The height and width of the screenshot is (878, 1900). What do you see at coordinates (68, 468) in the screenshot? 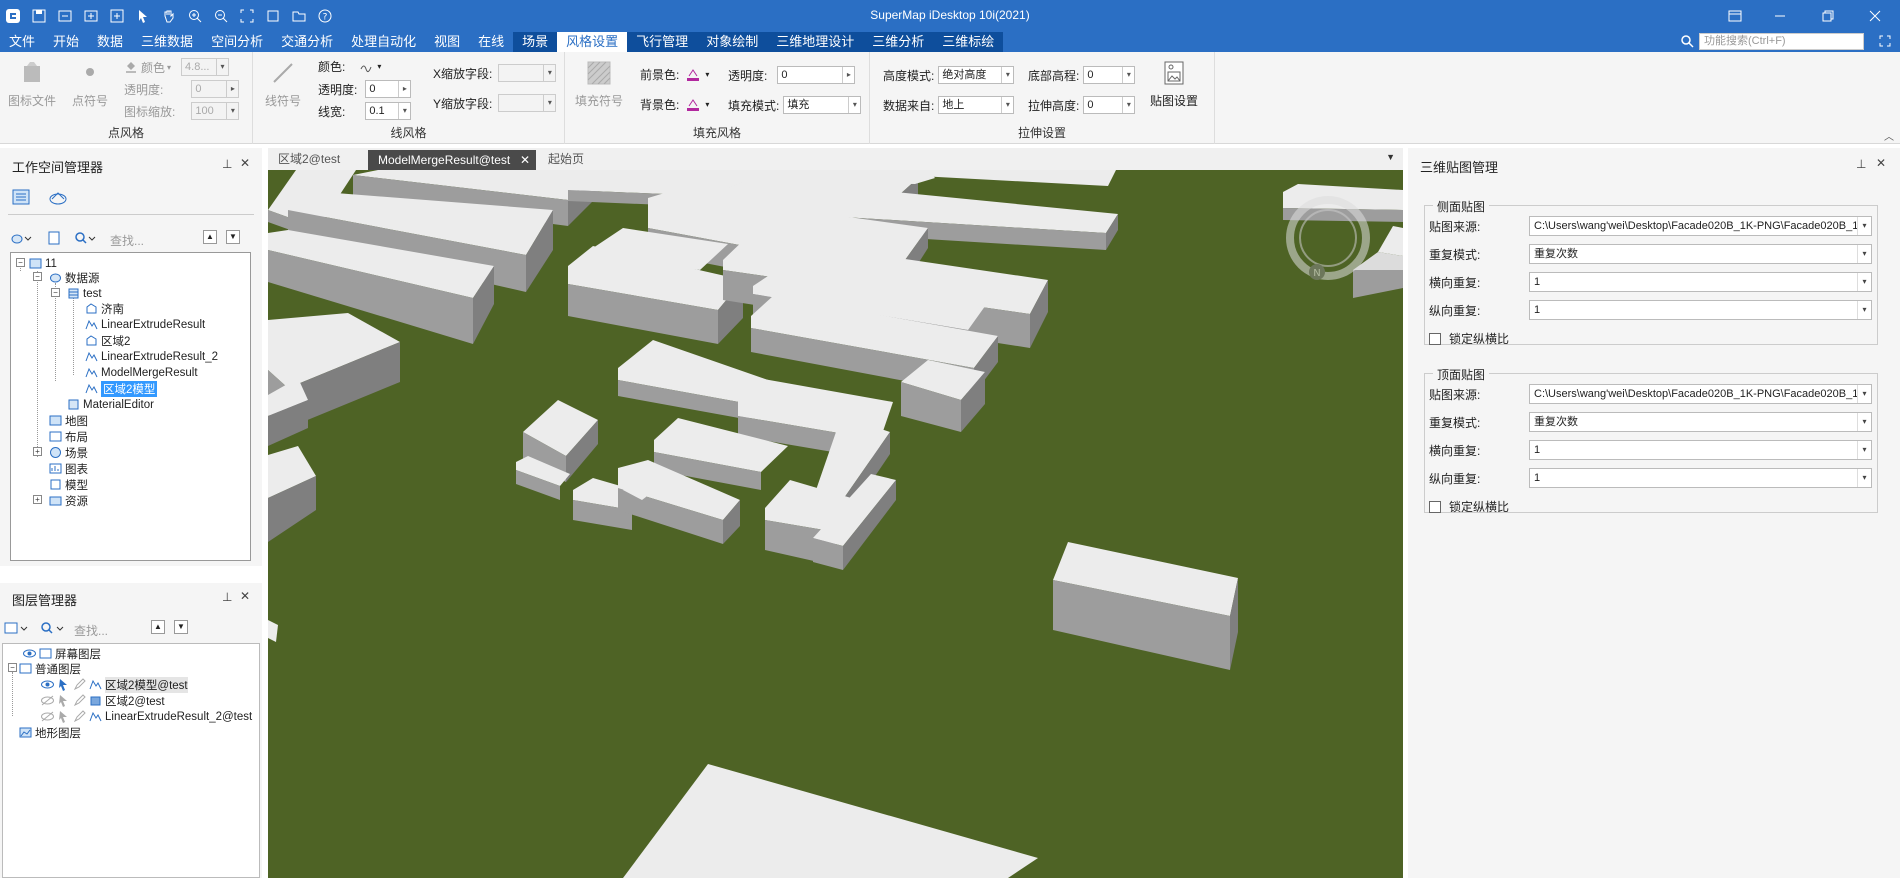
I see `tree-node-charts: 图表` at bounding box center [68, 468].